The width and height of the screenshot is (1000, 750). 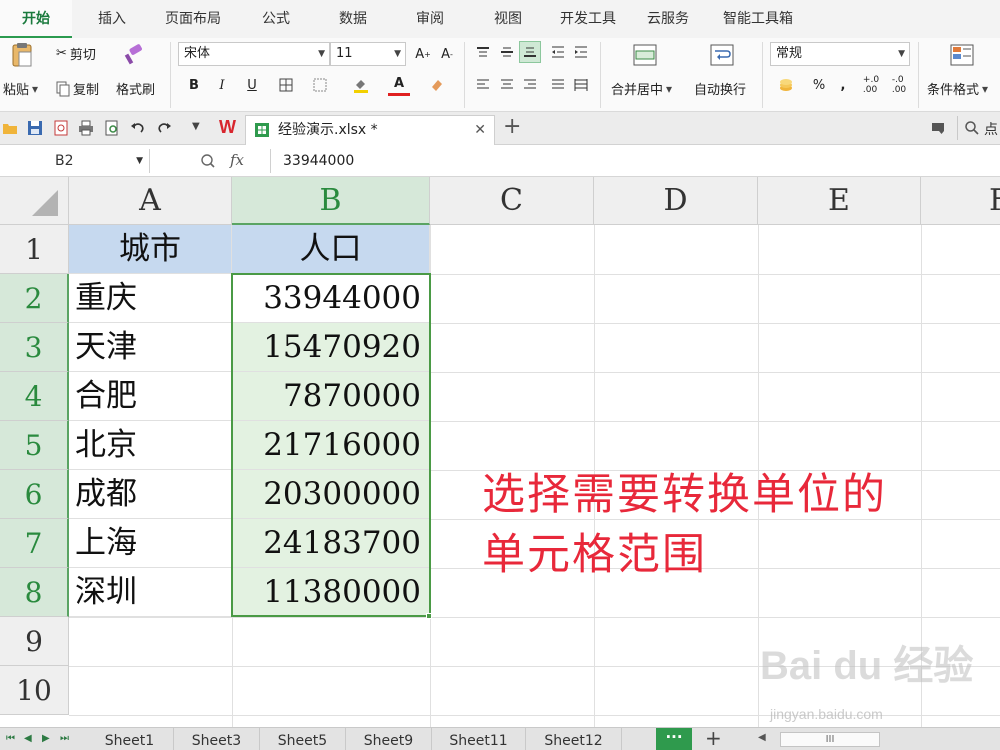 What do you see at coordinates (830, 739) in the screenshot?
I see `horizontal-scrollbar: III` at bounding box center [830, 739].